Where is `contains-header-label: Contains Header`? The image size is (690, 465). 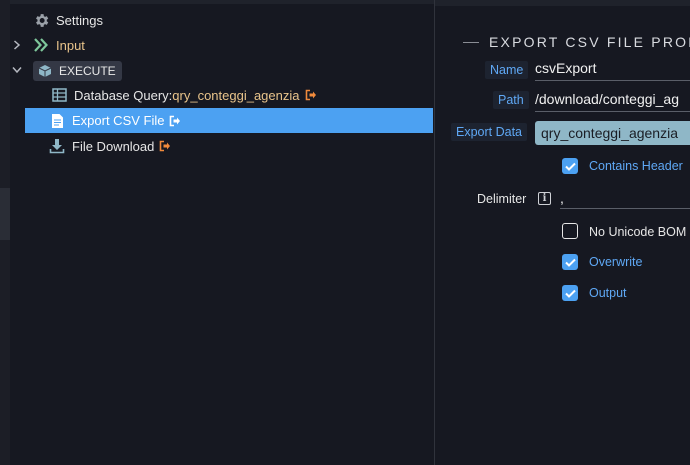 contains-header-label: Contains Header is located at coordinates (636, 166).